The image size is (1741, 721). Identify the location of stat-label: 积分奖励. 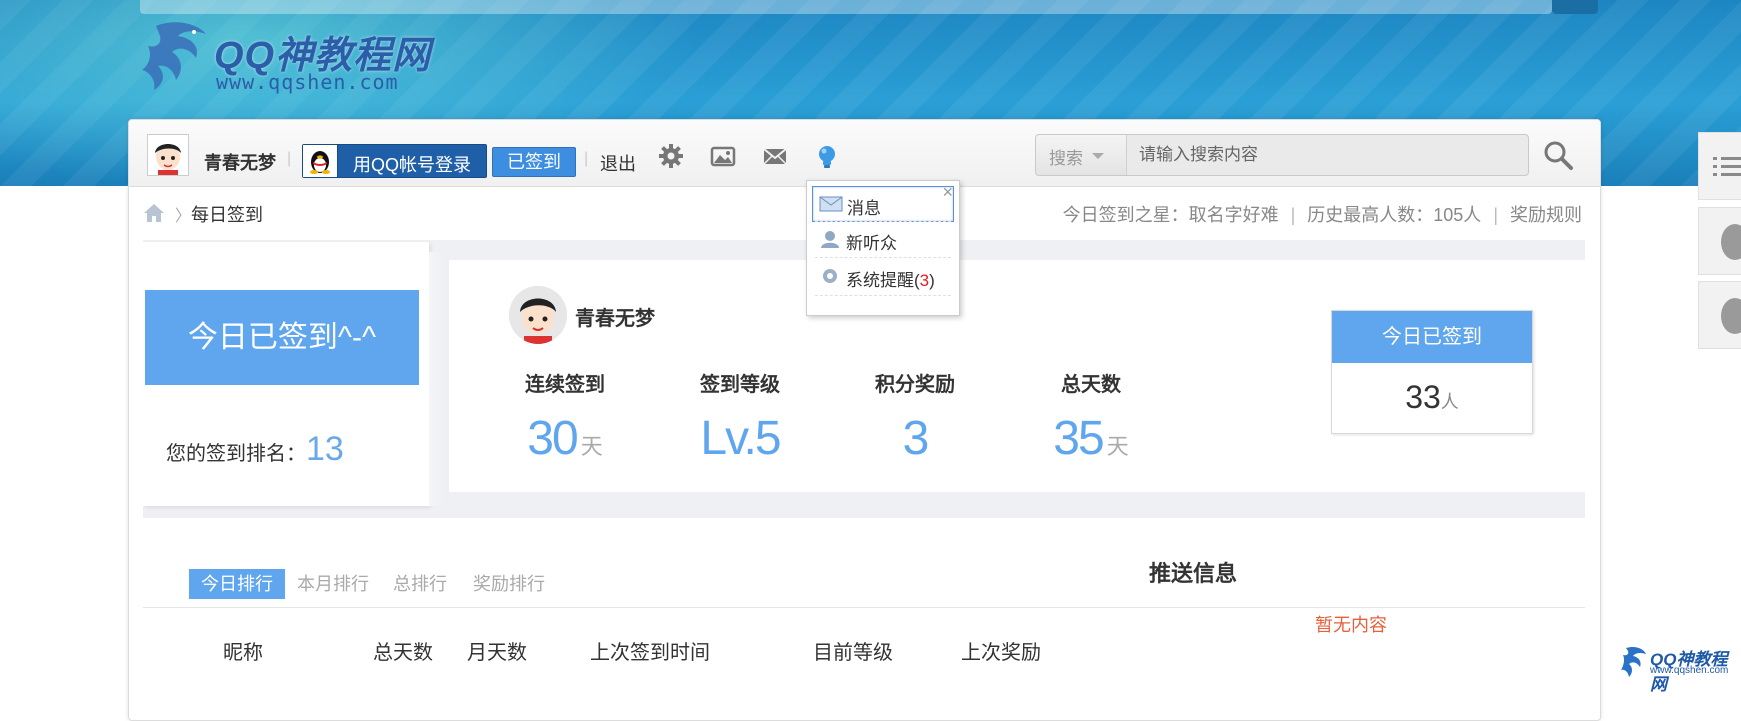
(915, 385).